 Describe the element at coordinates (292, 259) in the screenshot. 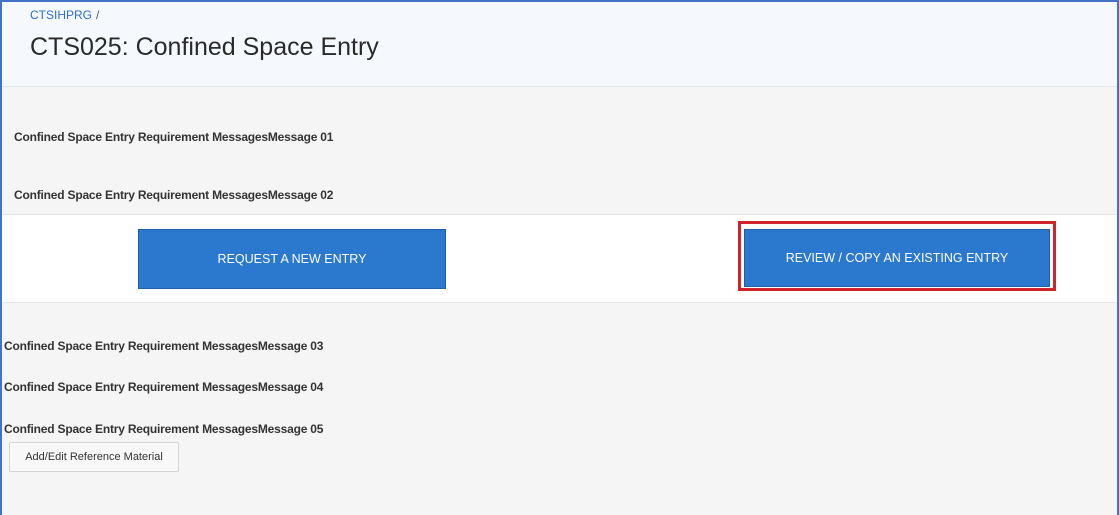

I see `request-new-entry-button: REQUEST A NEW ENTRY` at that location.